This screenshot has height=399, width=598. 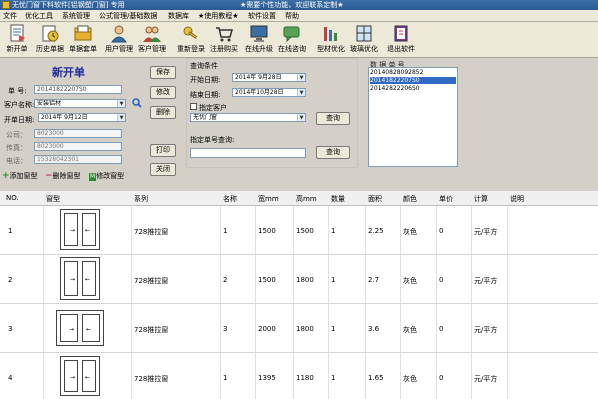 I want to click on menu-optimize-tools: 优化工具, so click(x=39, y=16).